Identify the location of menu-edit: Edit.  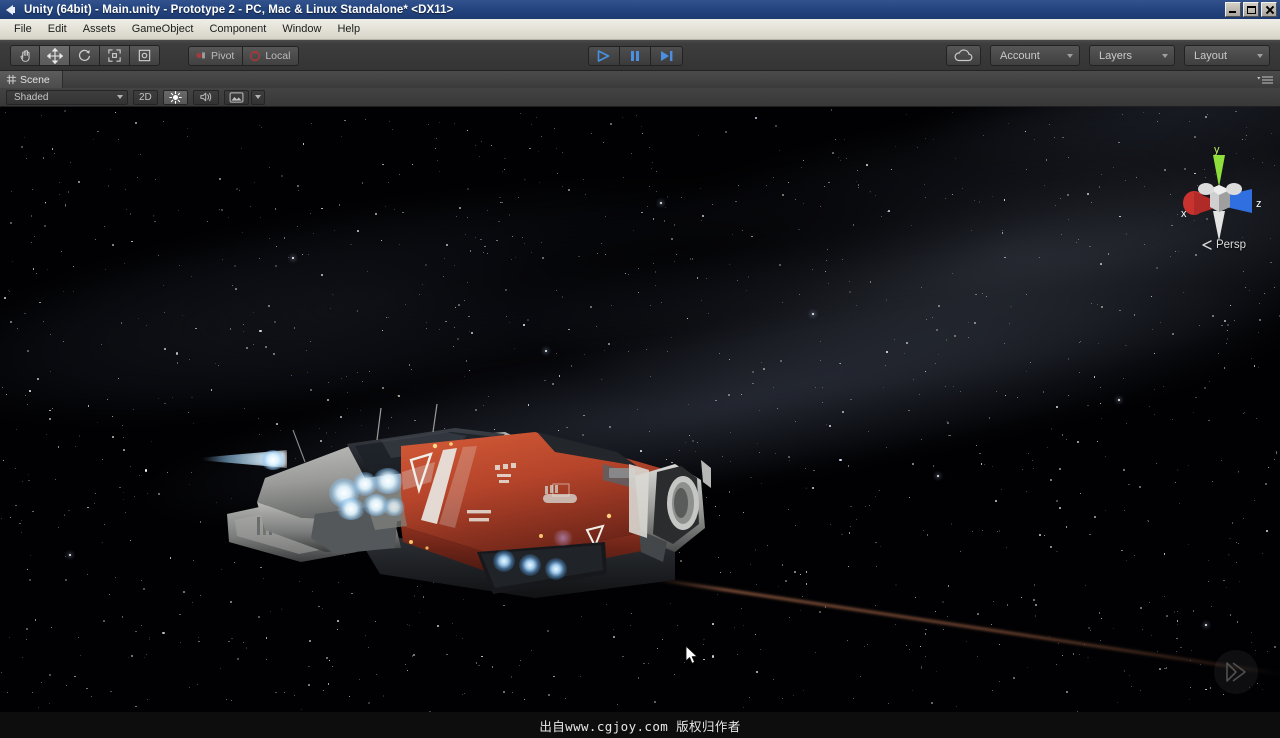
(57, 29).